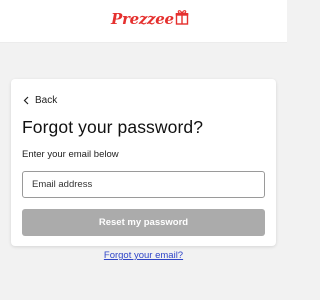  I want to click on page-title: Forgot your password?, so click(113, 127).